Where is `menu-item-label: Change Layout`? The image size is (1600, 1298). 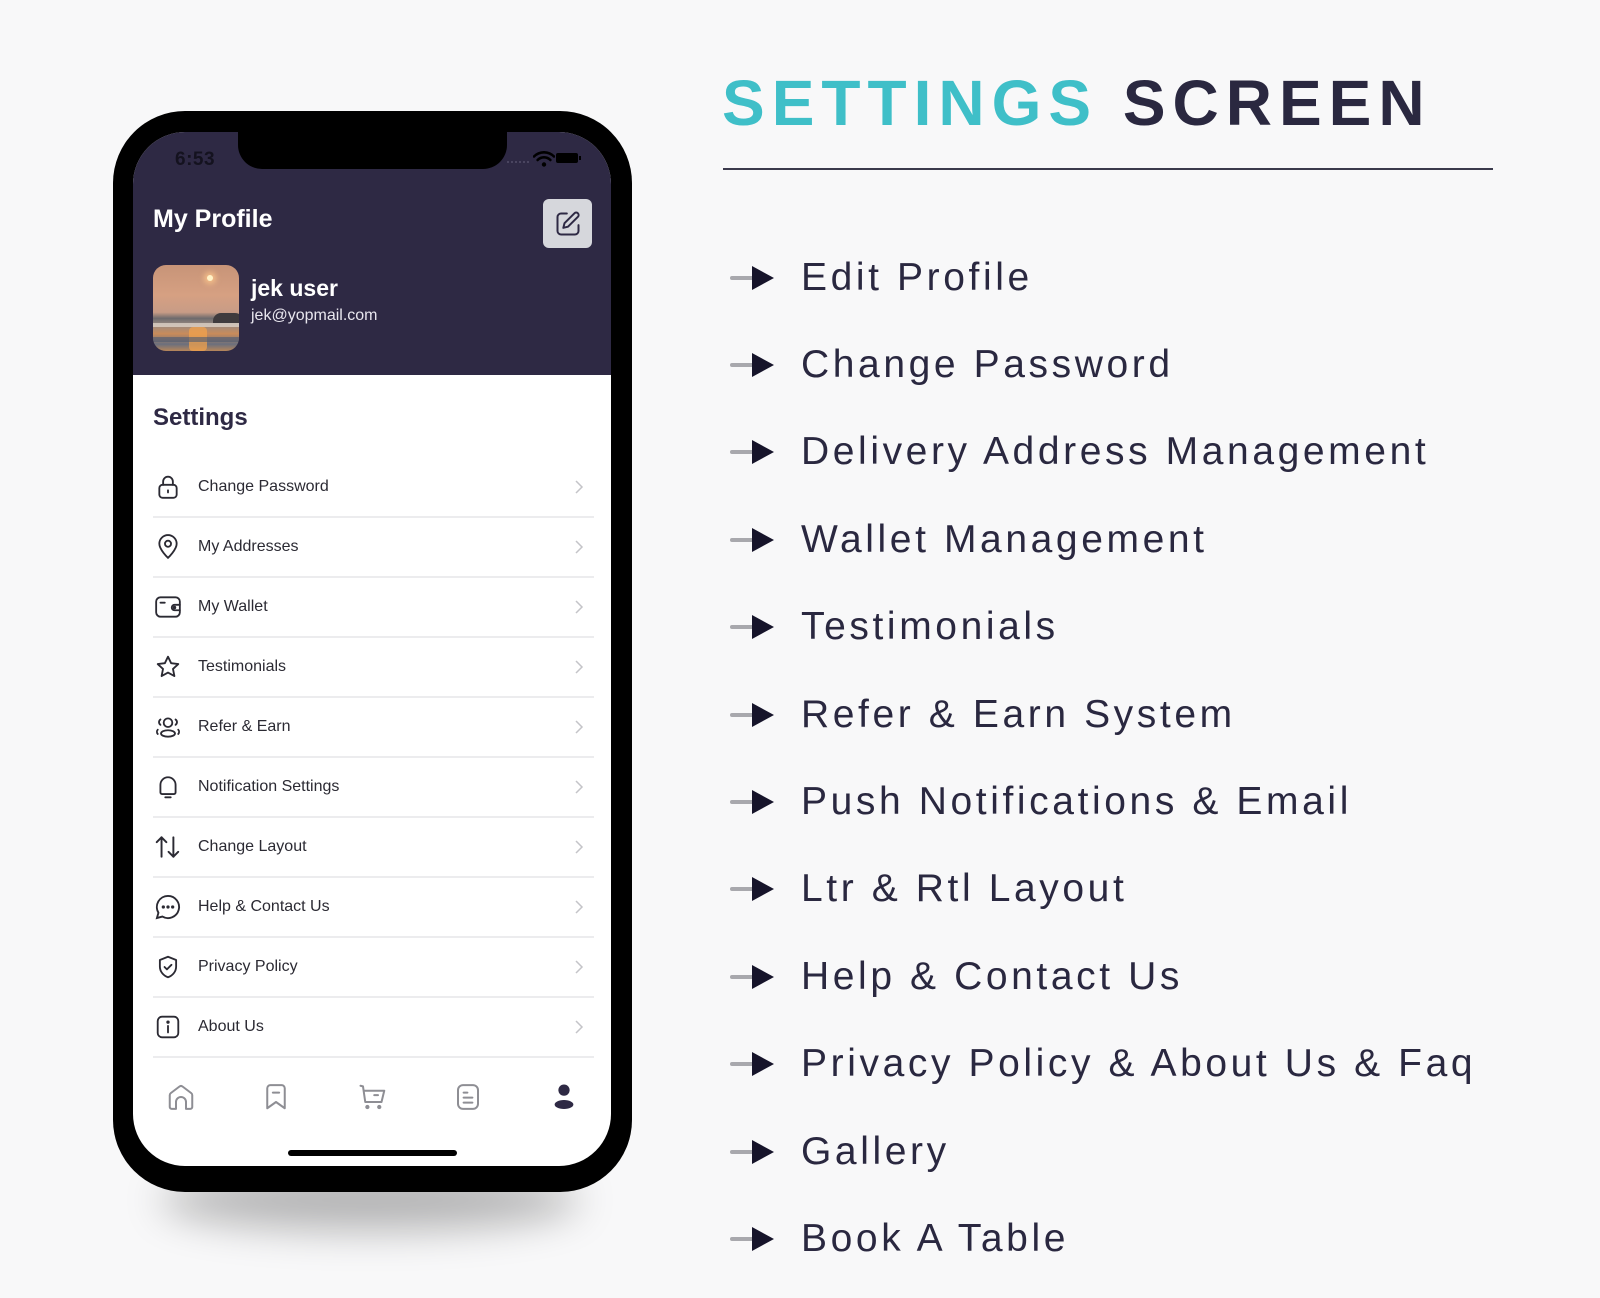
menu-item-label: Change Layout is located at coordinates (252, 846).